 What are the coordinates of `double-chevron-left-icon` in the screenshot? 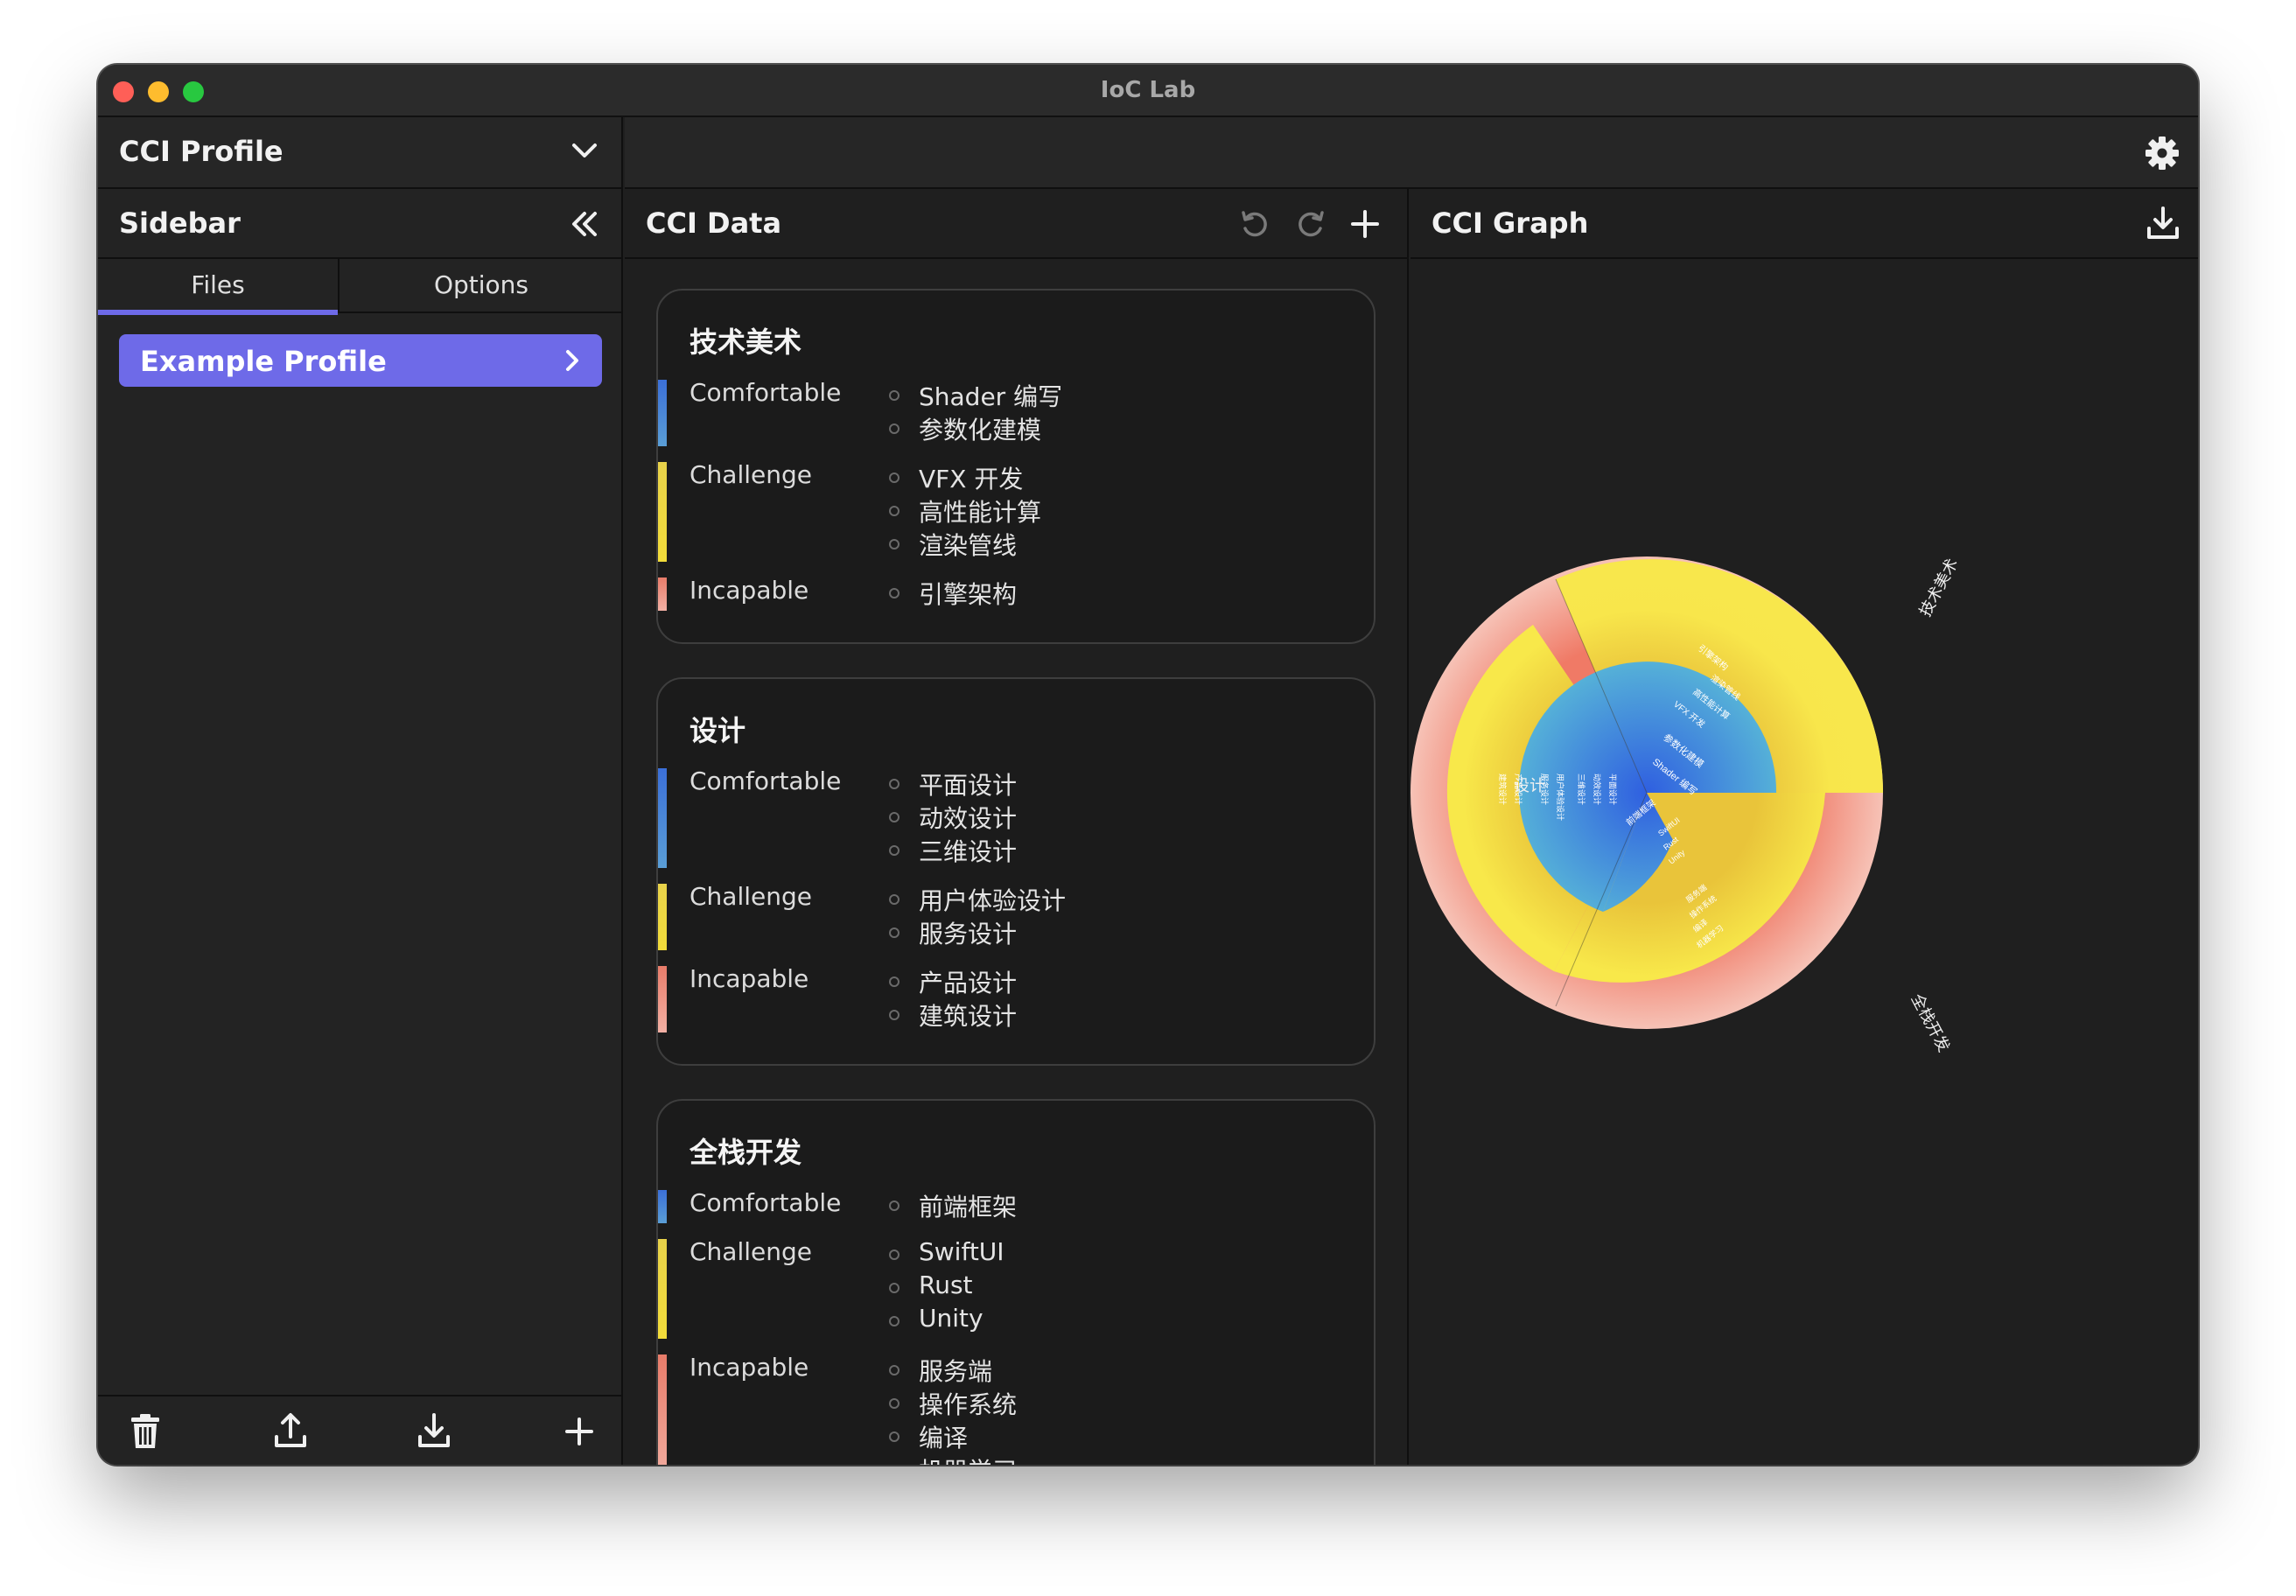 It's located at (584, 224).